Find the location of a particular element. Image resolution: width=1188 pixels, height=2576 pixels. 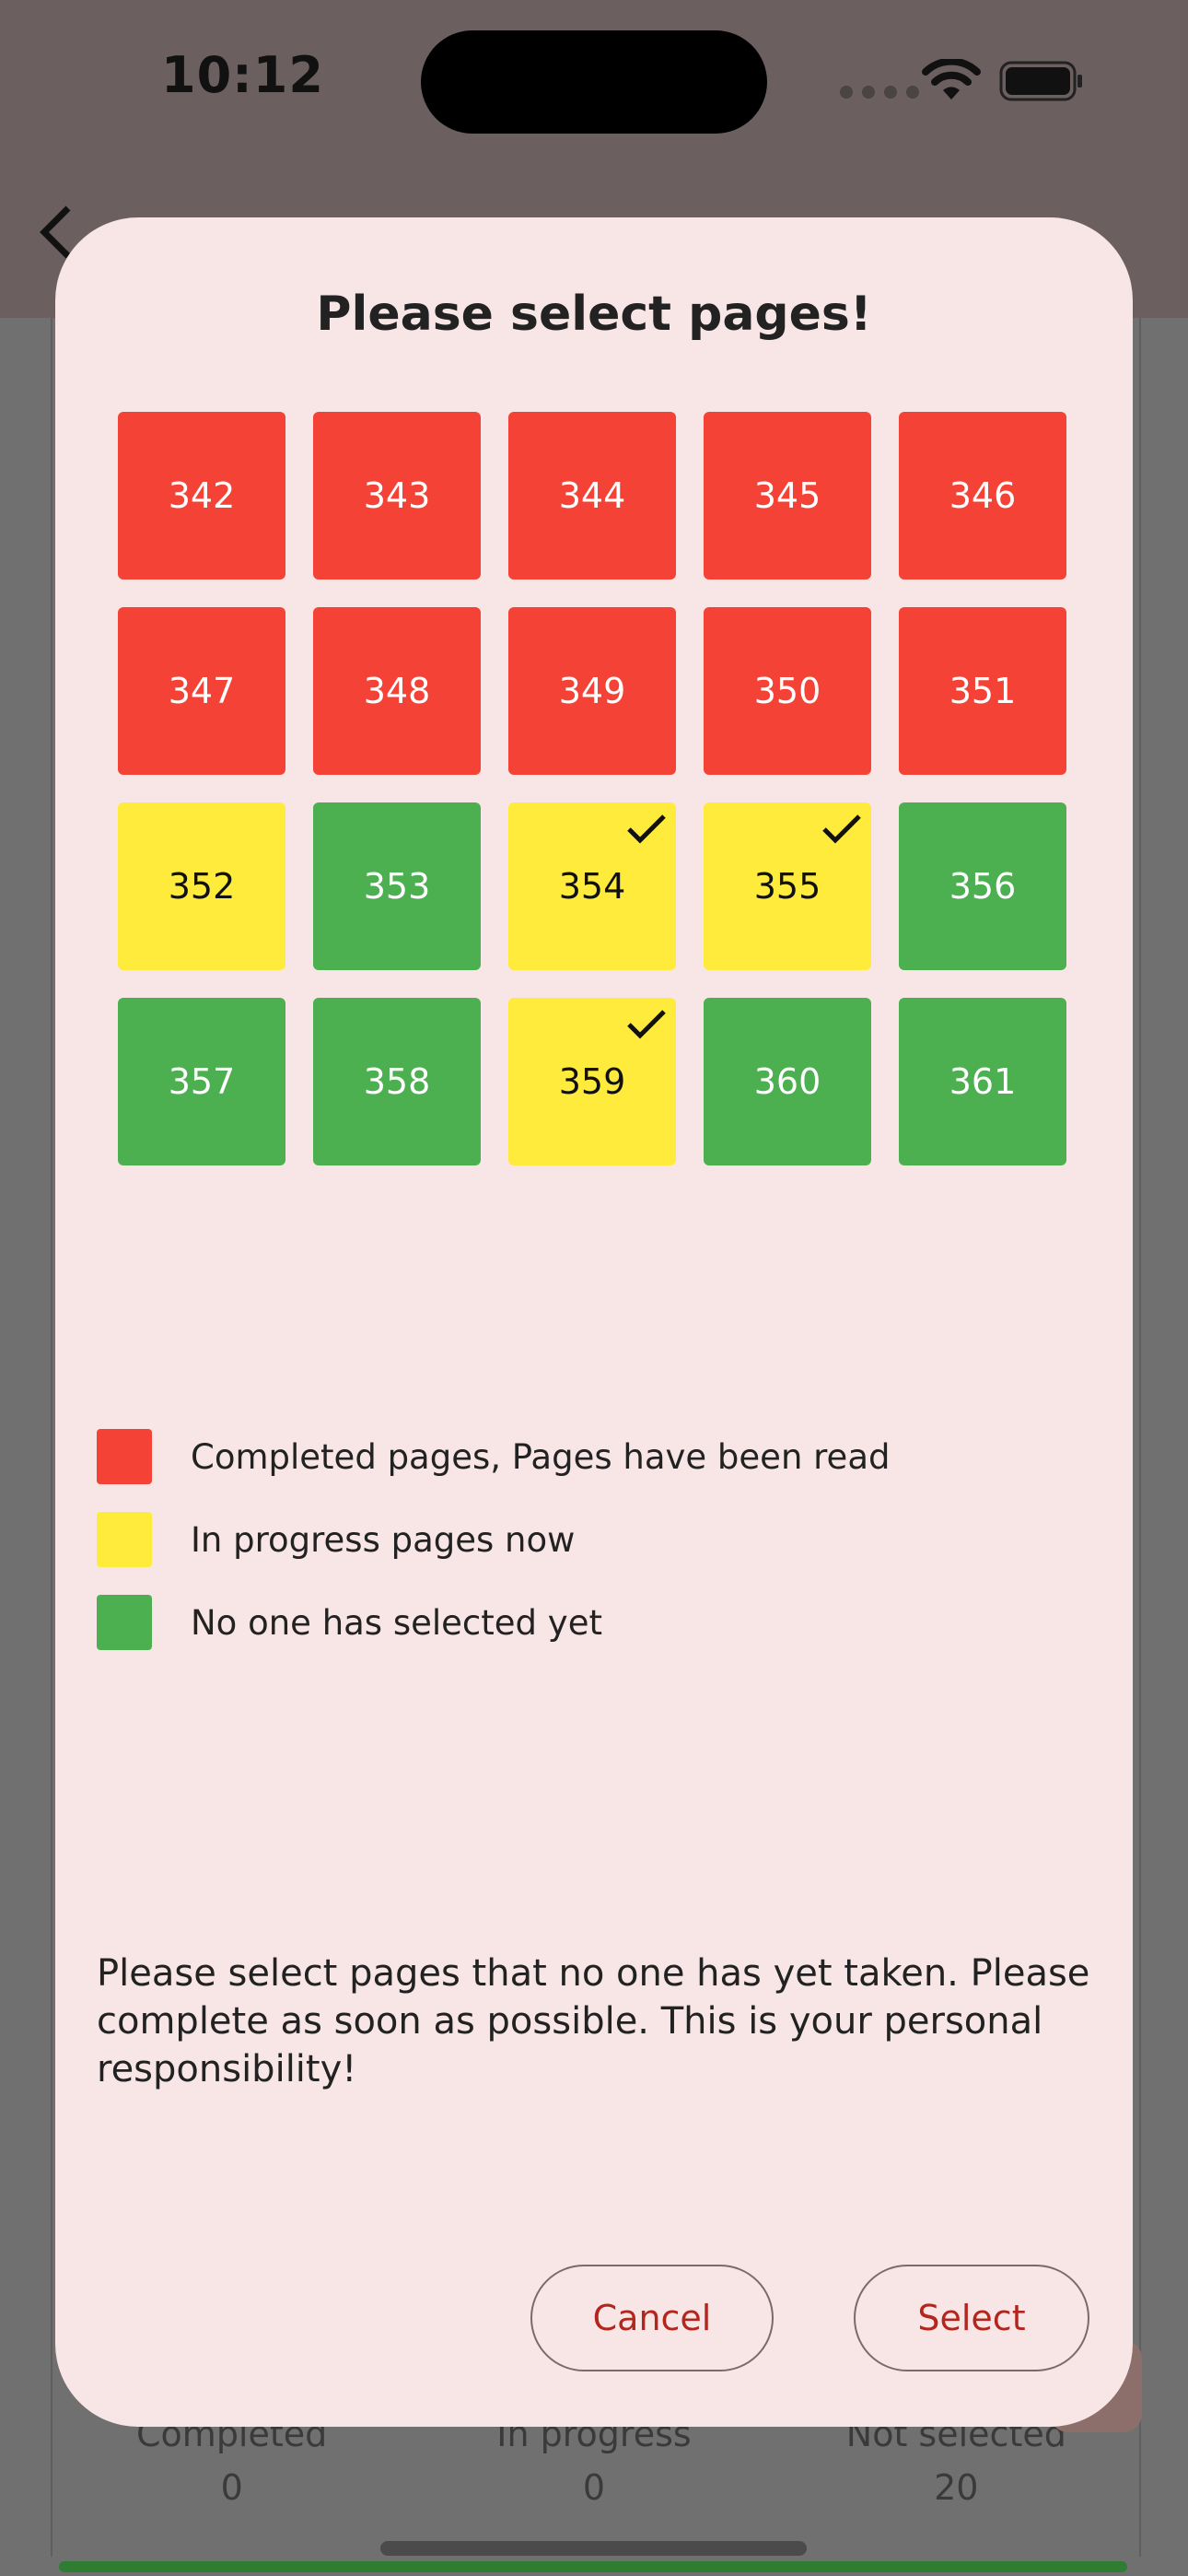

stat-in-progress: In progress 0 is located at coordinates (594, 2461).